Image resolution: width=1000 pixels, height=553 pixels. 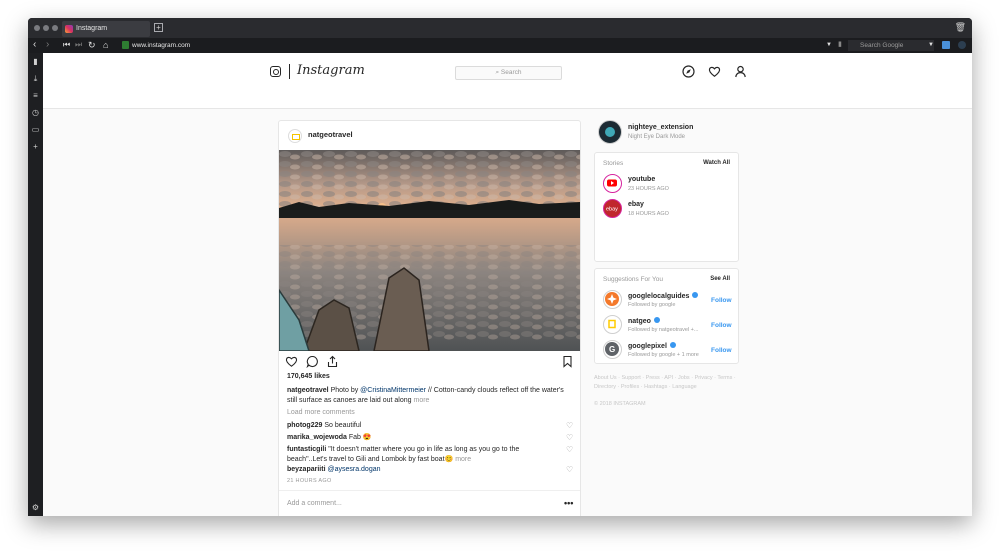 What do you see at coordinates (92, 28) in the screenshot?
I see `tab-title: Instagram` at bounding box center [92, 28].